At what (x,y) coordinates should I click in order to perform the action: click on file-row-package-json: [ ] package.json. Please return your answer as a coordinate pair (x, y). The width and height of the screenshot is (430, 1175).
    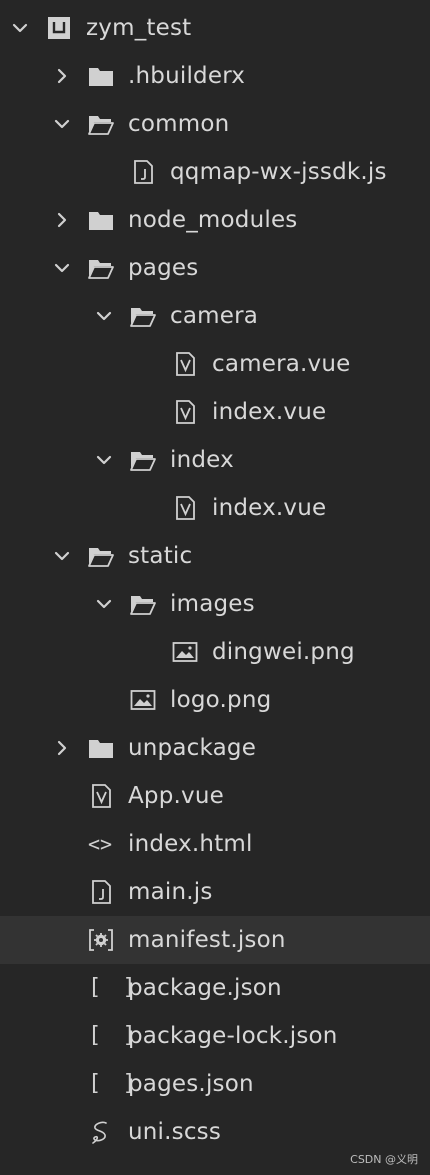
    Looking at the image, I should click on (215, 988).